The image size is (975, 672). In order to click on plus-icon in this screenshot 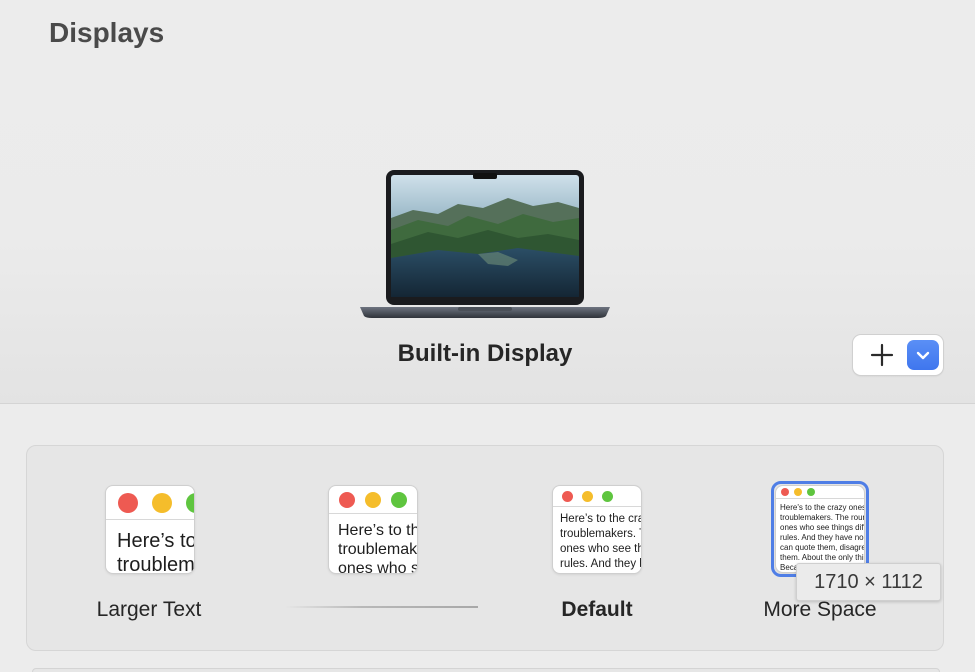, I will do `click(882, 355)`.